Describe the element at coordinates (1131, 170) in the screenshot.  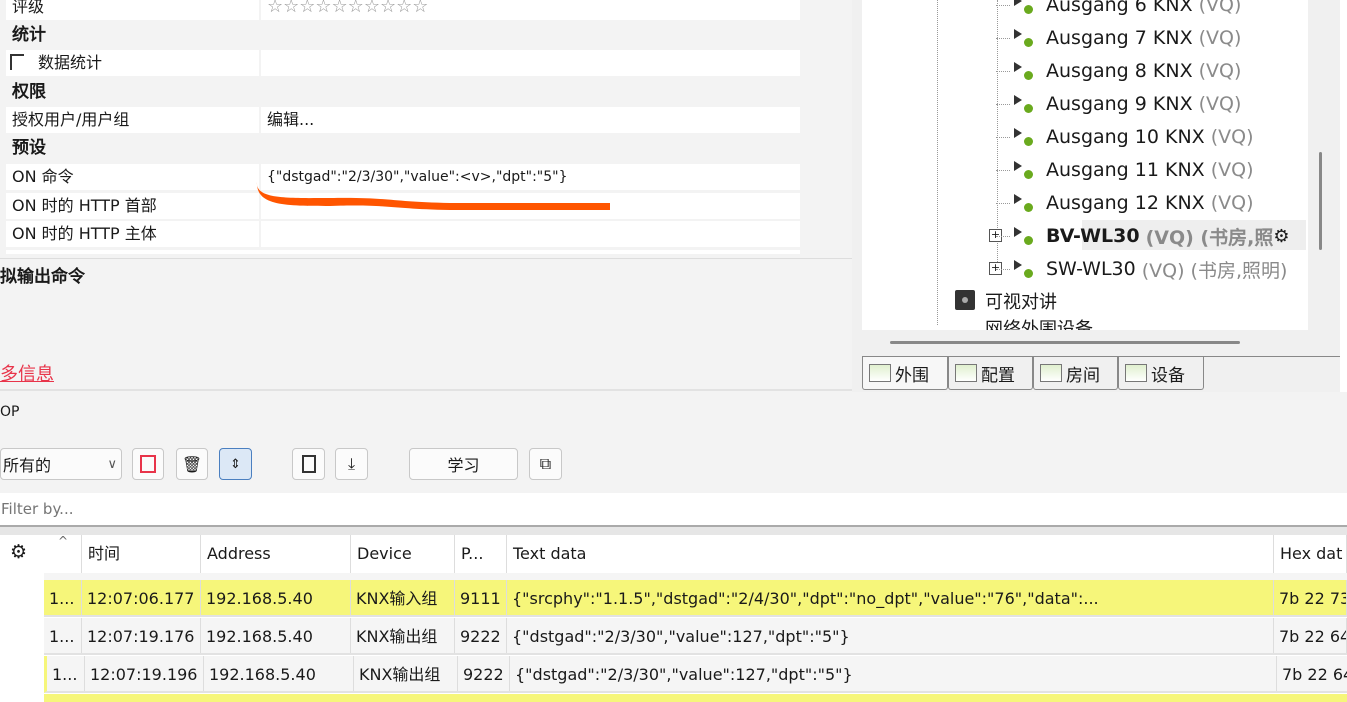
I see `tree-item: Ausgang 11 KNX (VQ)` at that location.